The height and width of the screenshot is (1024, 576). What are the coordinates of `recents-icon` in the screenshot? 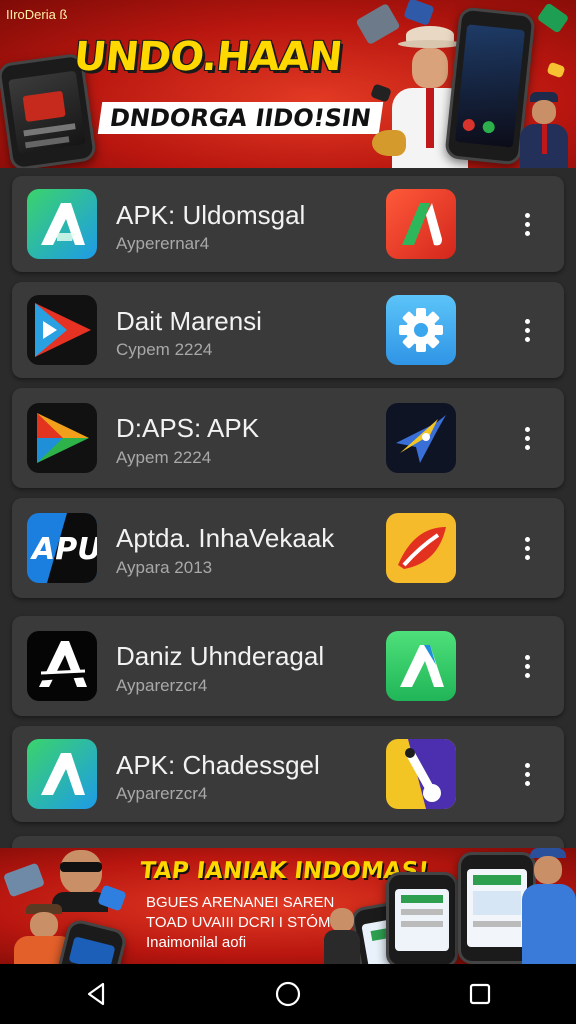 It's located at (480, 994).